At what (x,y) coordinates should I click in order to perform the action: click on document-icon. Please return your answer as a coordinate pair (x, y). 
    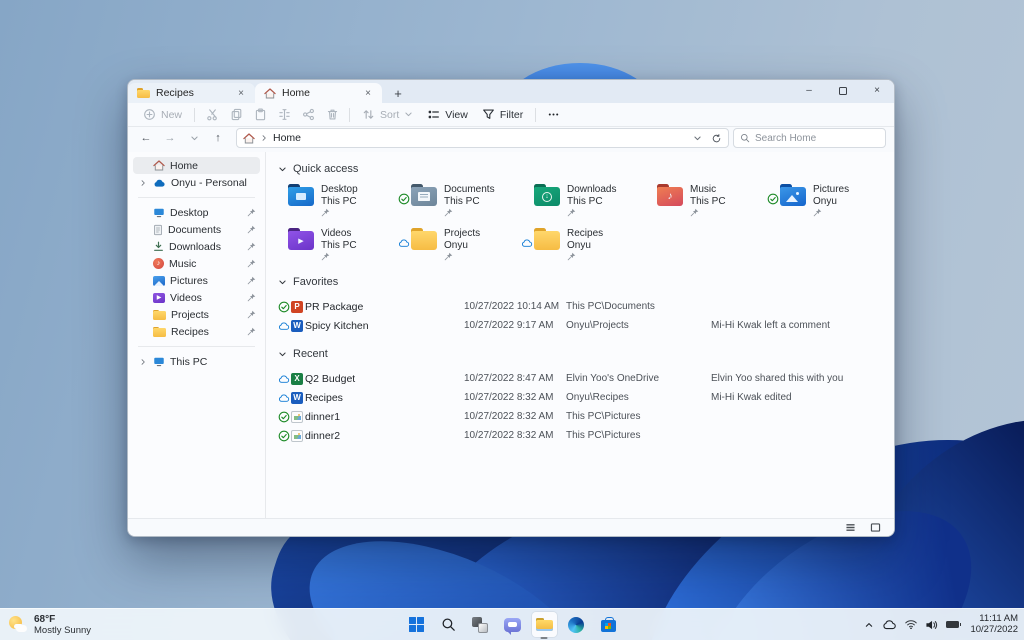
    Looking at the image, I should click on (158, 230).